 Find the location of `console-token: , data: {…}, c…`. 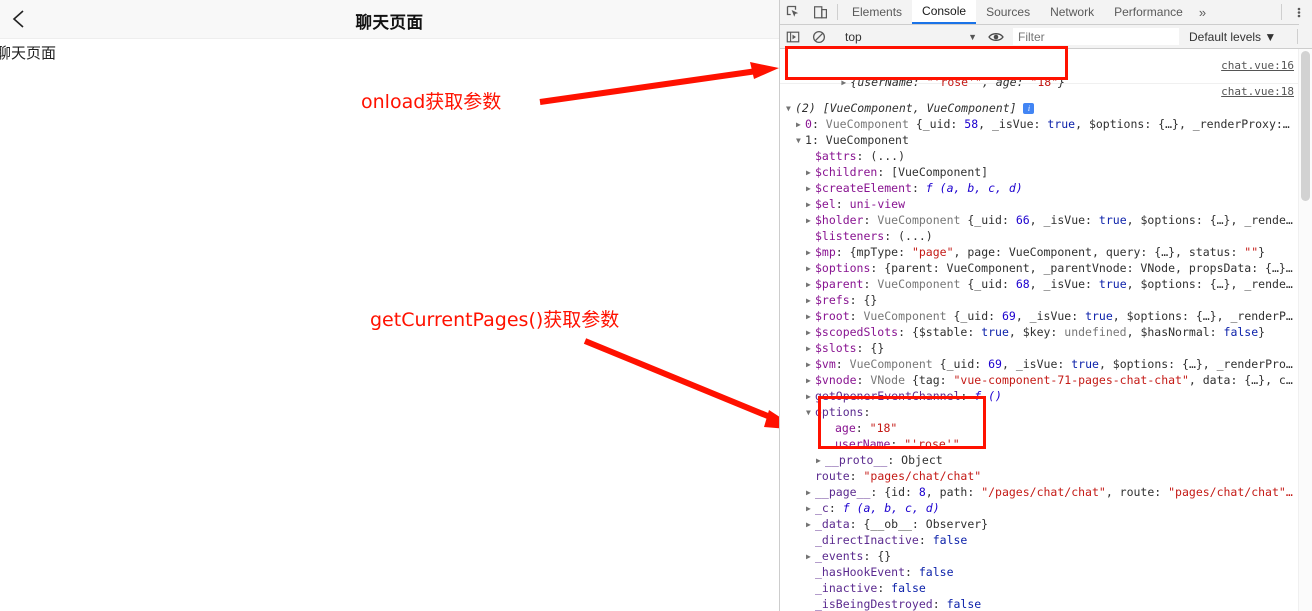

console-token: , data: {…}, c… is located at coordinates (1240, 380).